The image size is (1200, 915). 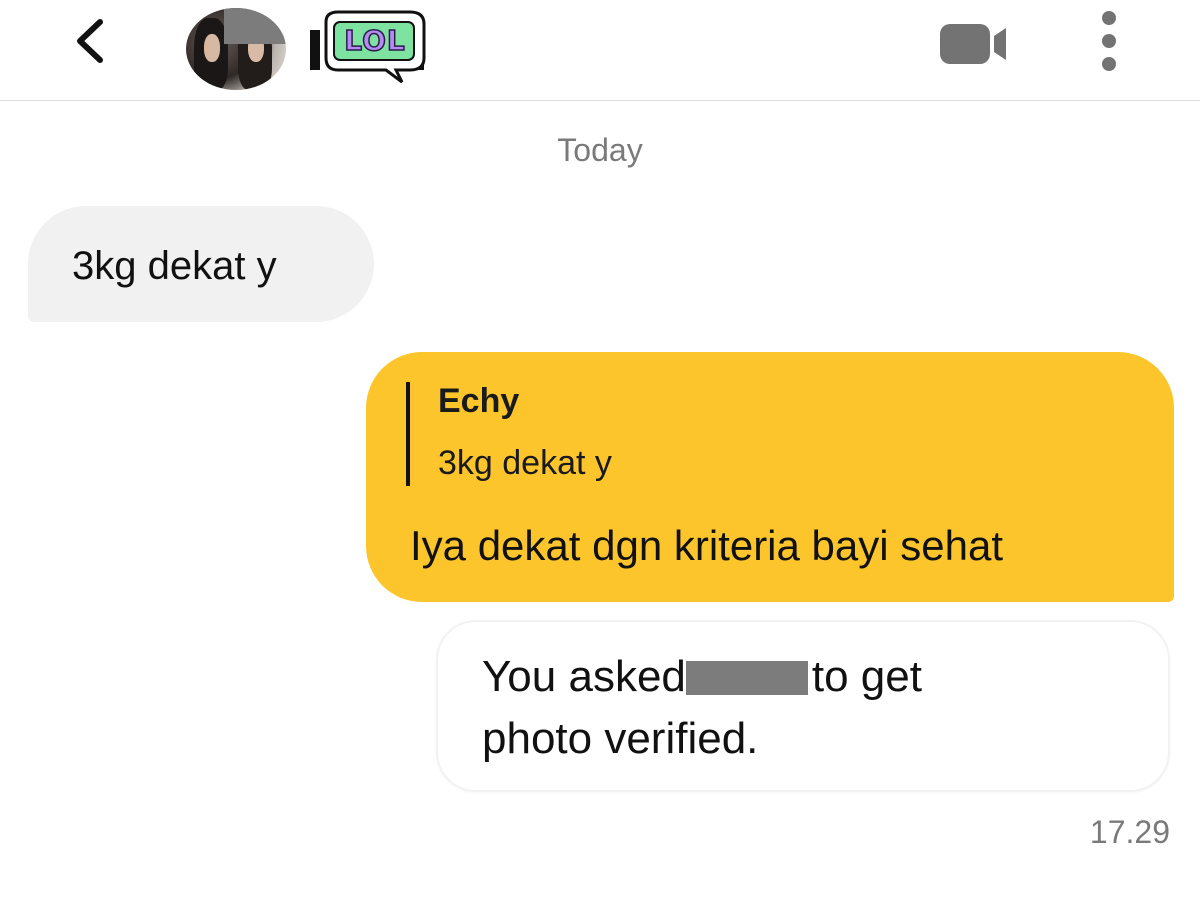 I want to click on more-vertical-icon, so click(x=1109, y=41).